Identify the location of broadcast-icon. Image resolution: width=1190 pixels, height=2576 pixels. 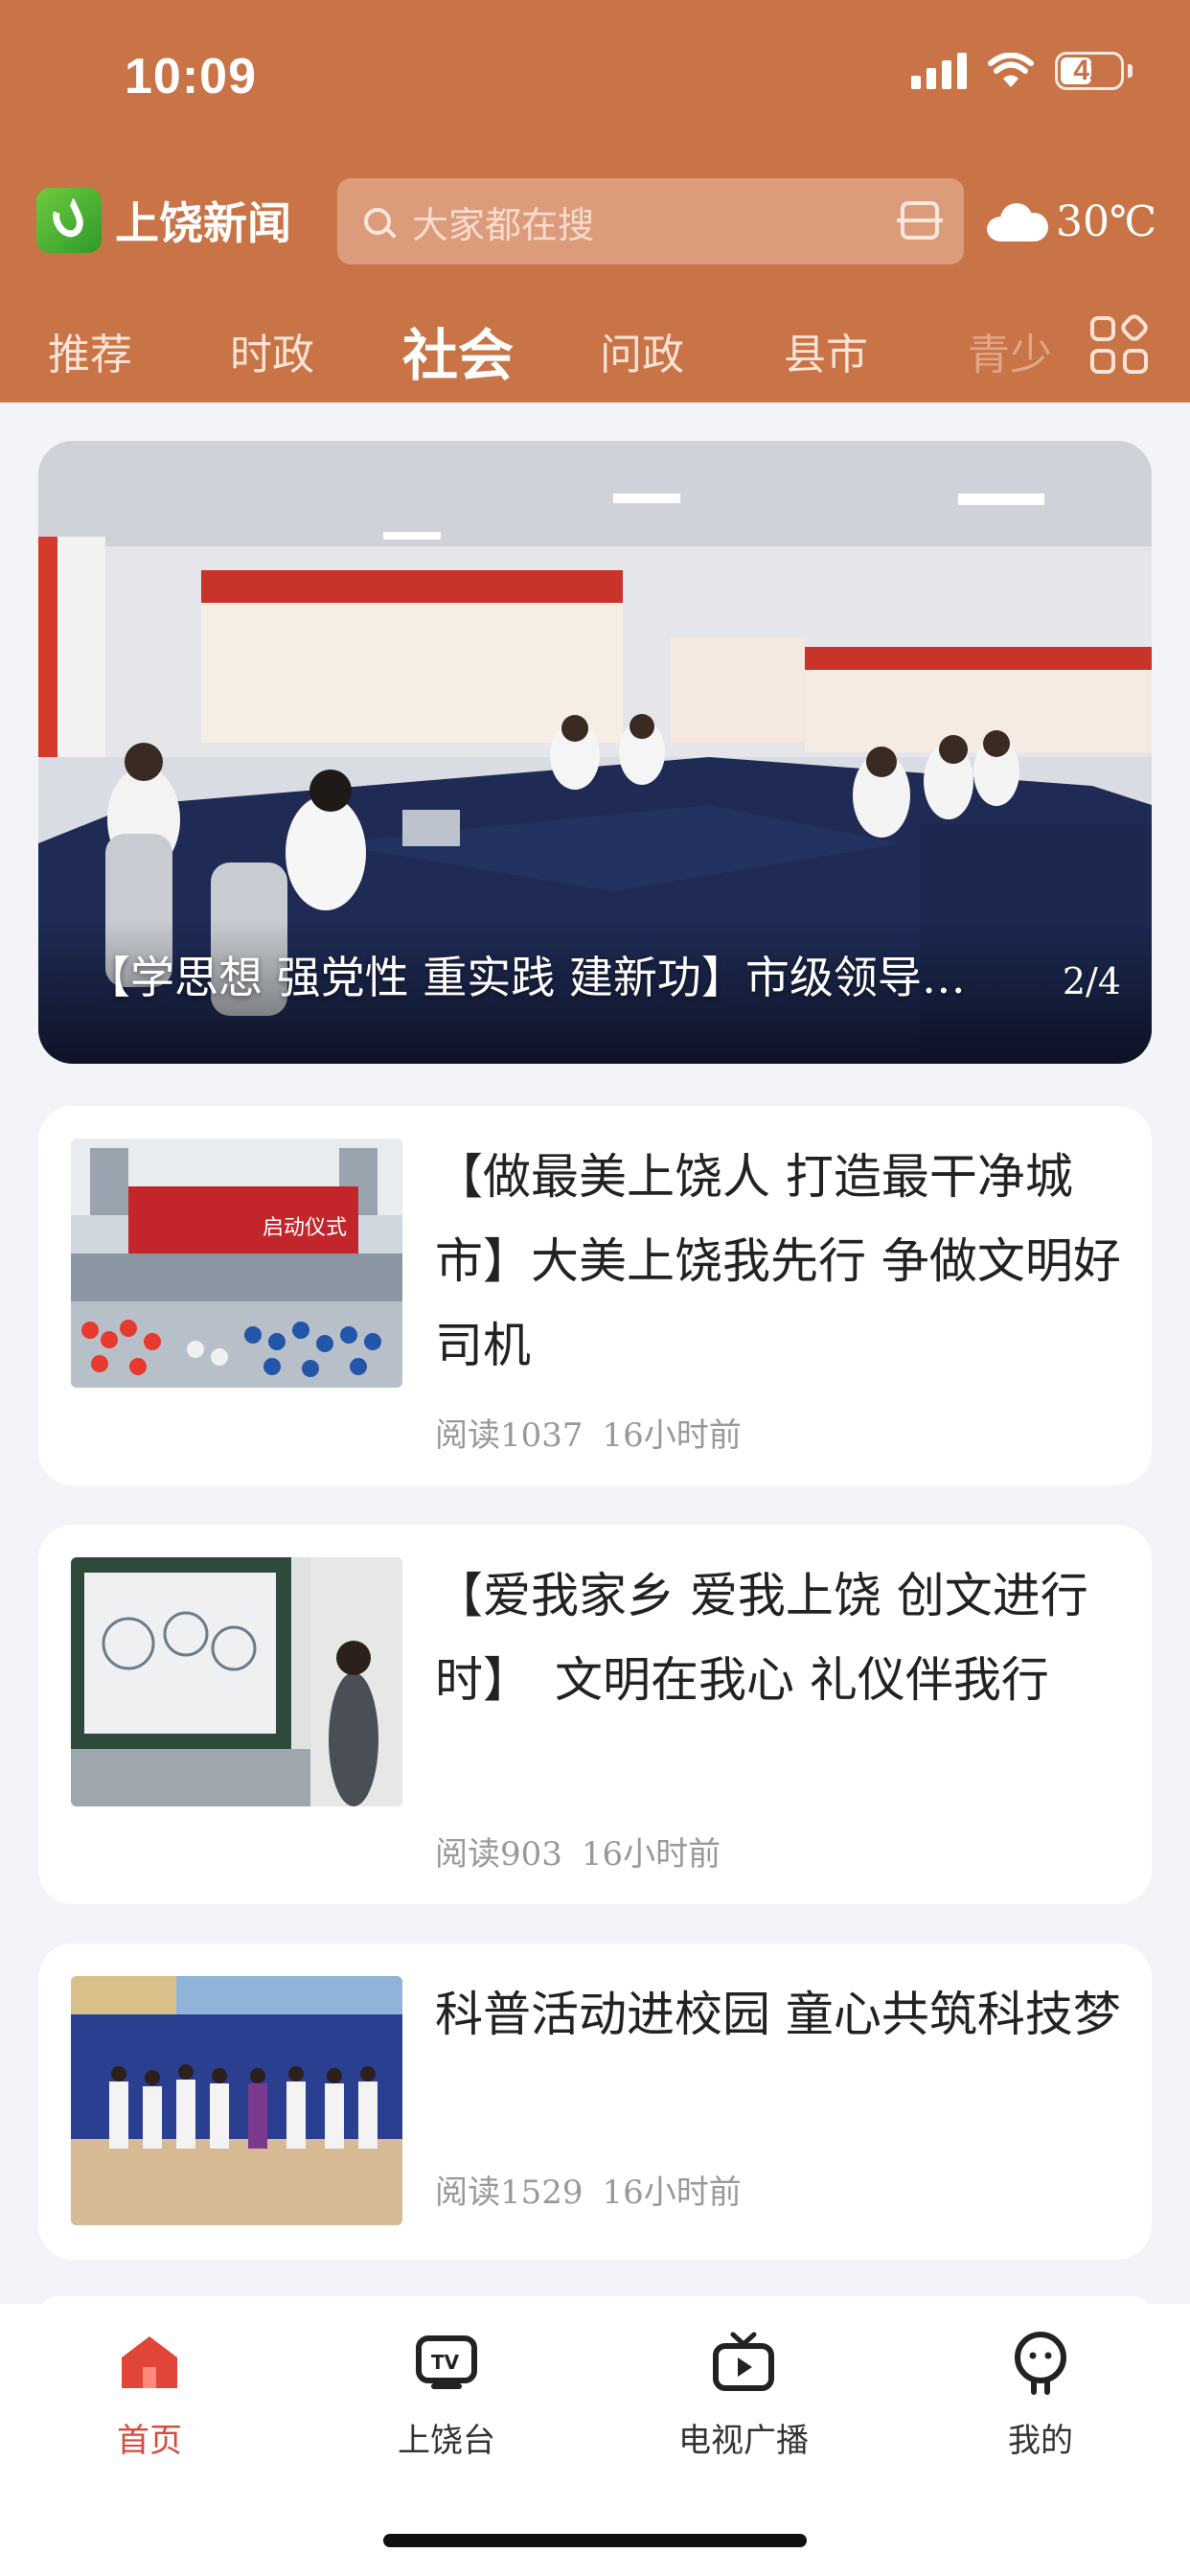
(744, 2361).